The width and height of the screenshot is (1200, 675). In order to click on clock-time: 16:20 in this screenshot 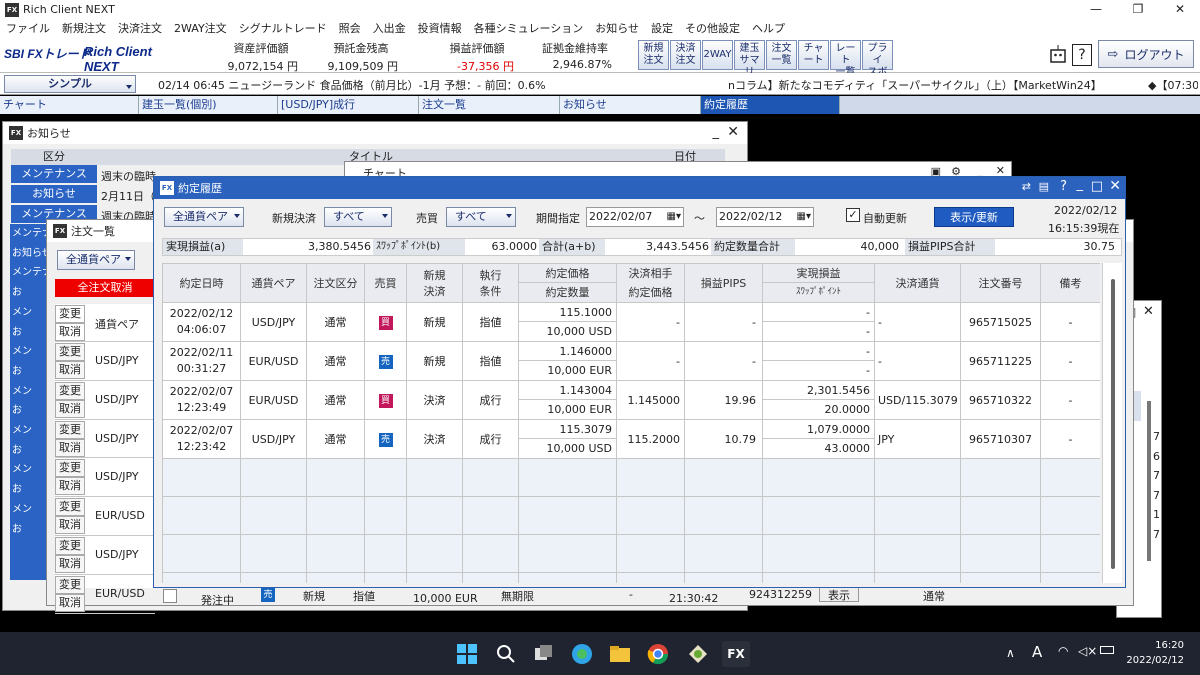, I will do `click(1162, 645)`.